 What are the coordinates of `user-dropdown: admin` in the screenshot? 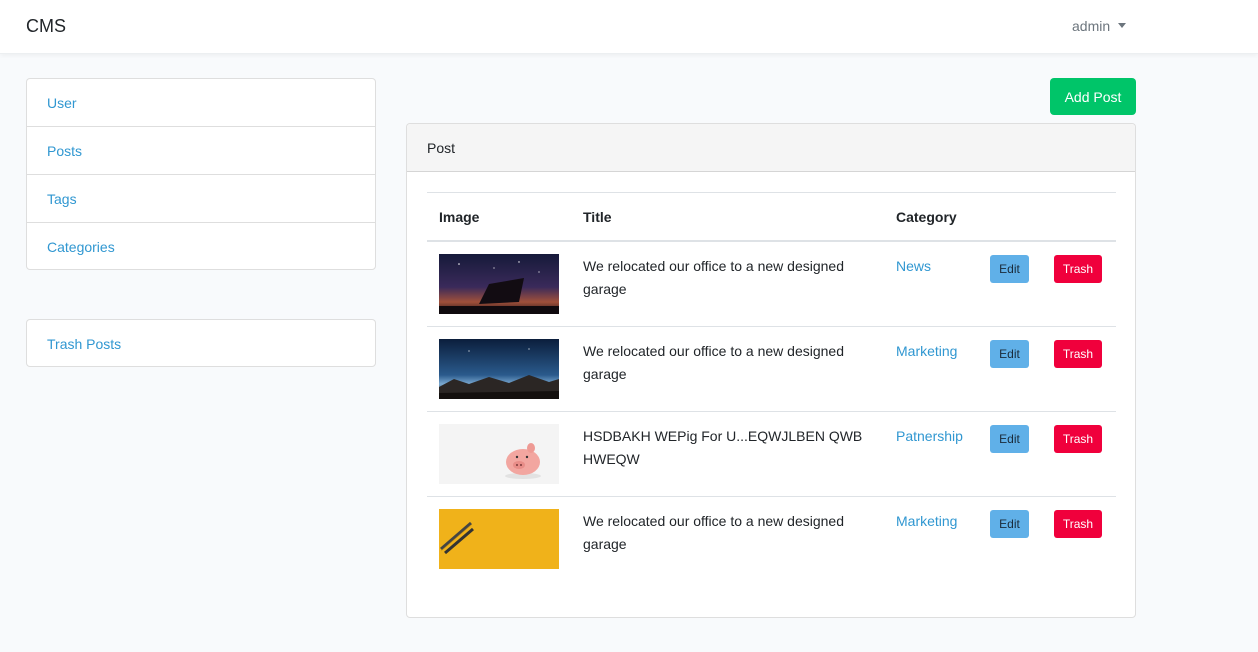 It's located at (1099, 26).